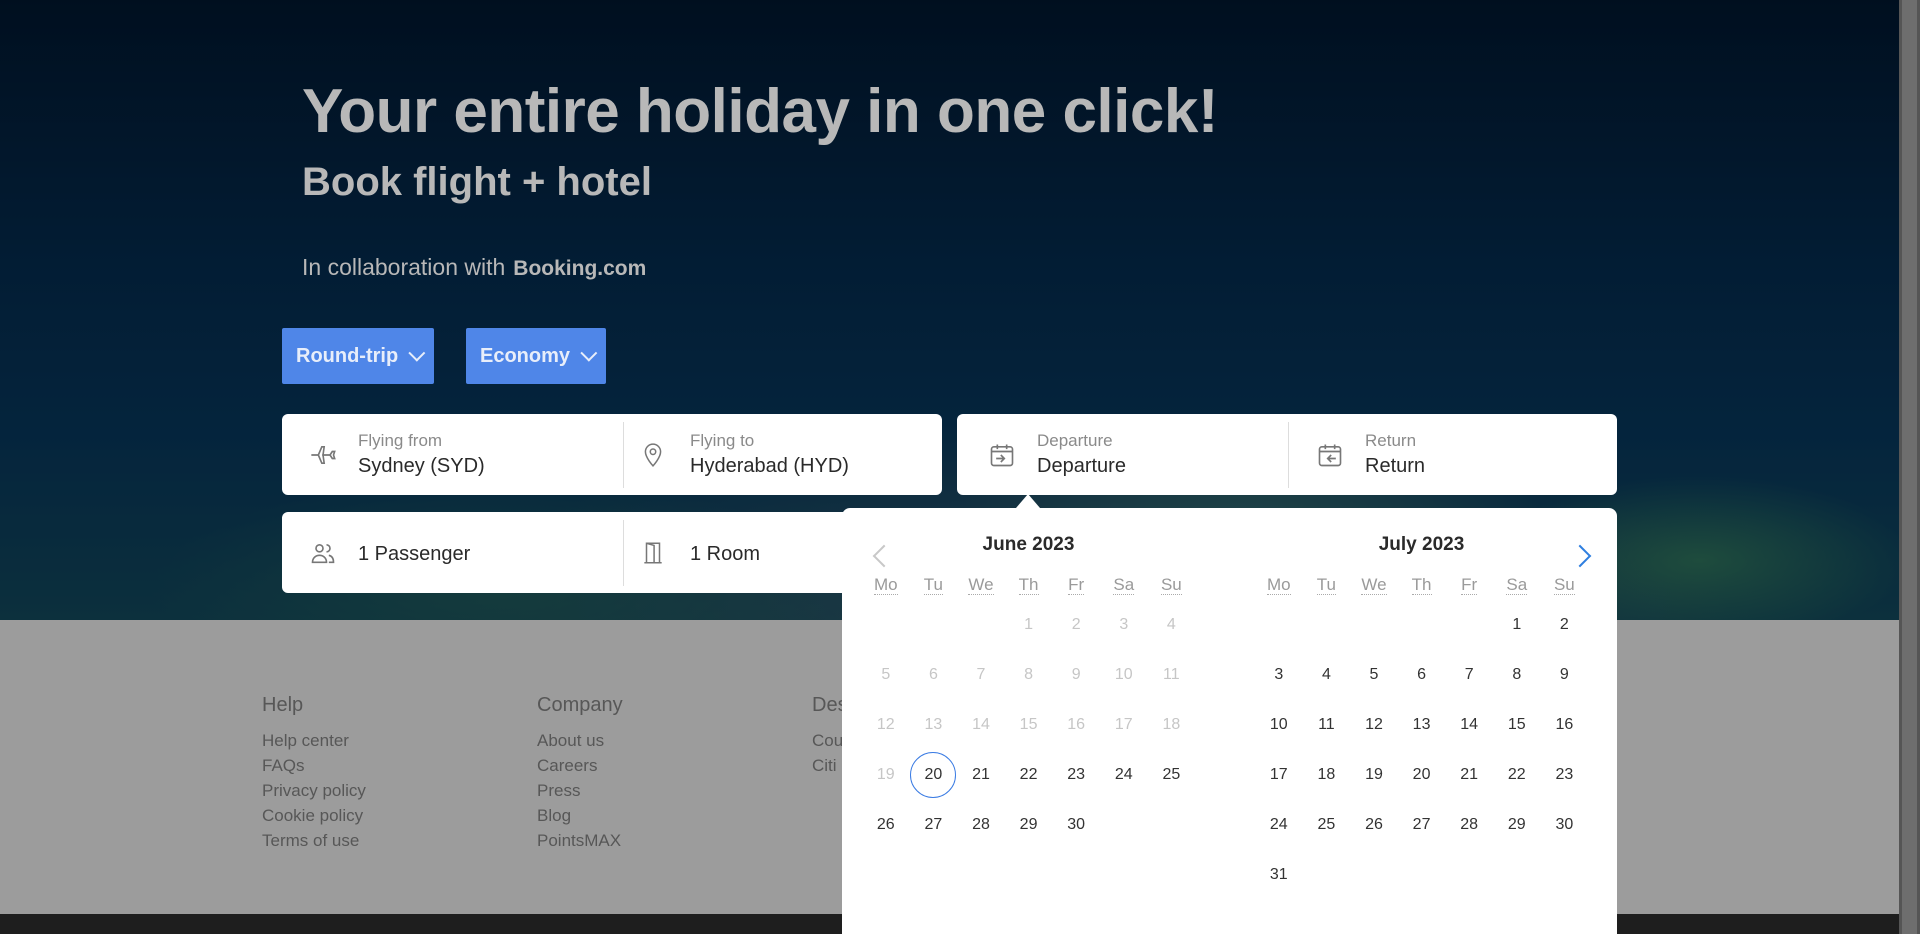 This screenshot has height=934, width=1920. What do you see at coordinates (1327, 675) in the screenshot?
I see `calendar-day: 4` at bounding box center [1327, 675].